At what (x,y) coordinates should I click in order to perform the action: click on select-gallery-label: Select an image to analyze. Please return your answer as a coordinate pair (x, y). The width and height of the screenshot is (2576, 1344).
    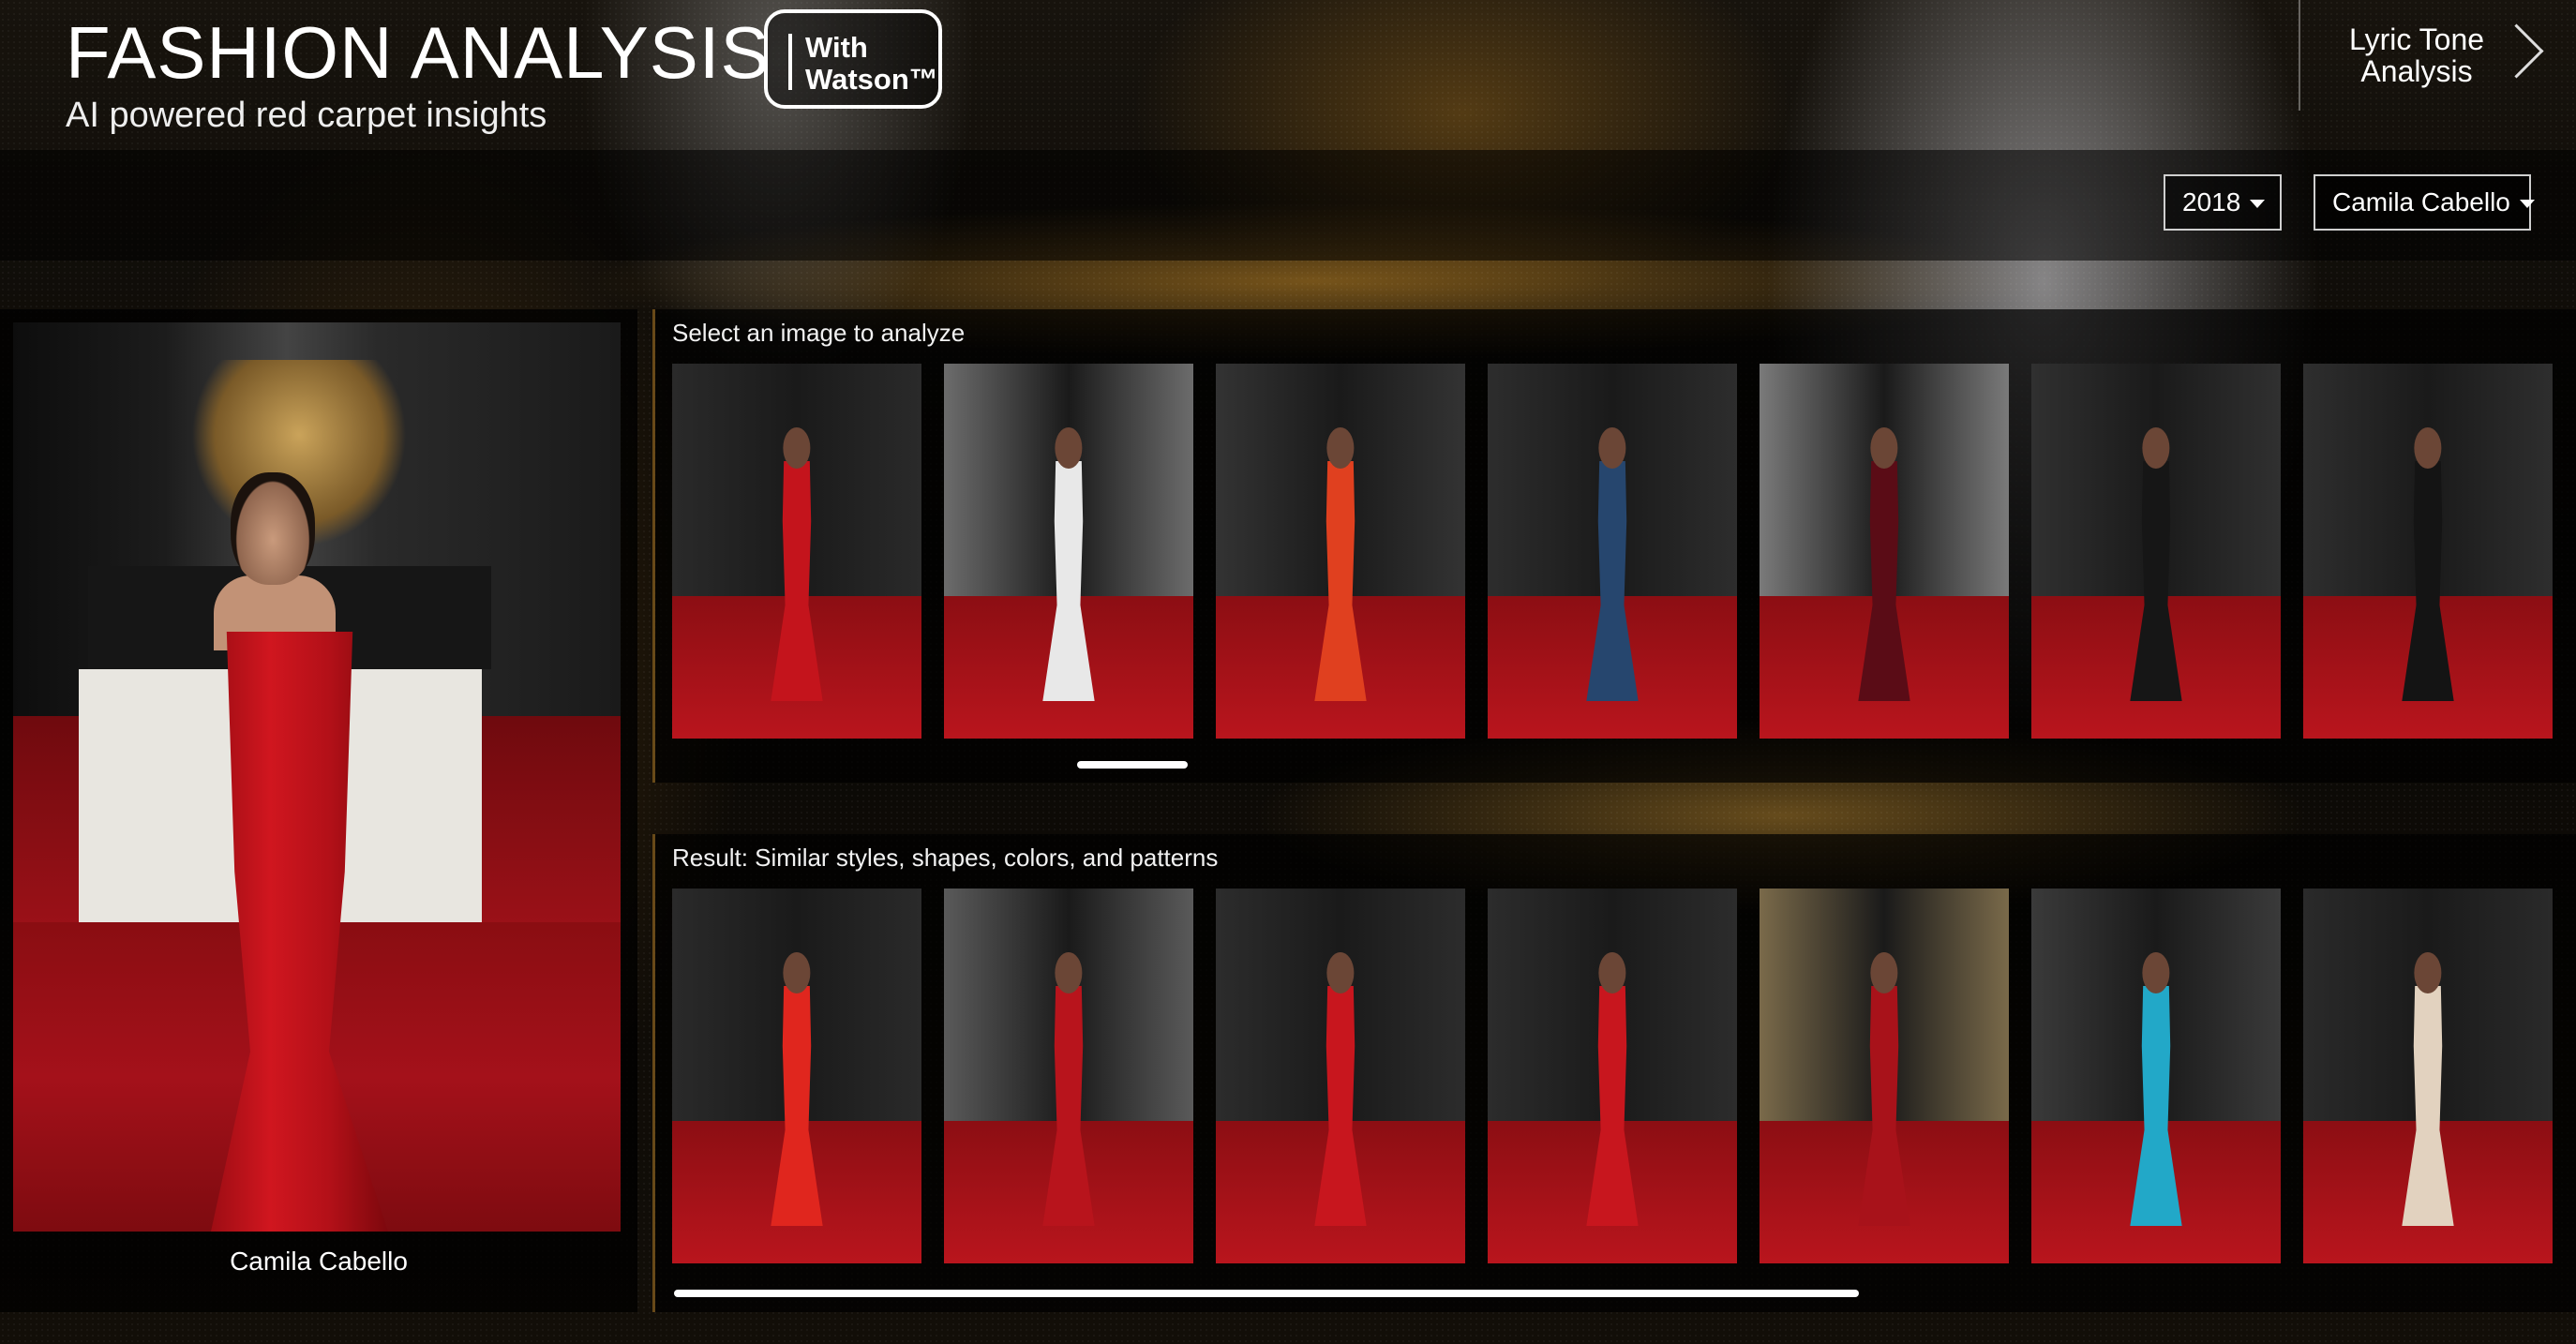
    Looking at the image, I should click on (819, 333).